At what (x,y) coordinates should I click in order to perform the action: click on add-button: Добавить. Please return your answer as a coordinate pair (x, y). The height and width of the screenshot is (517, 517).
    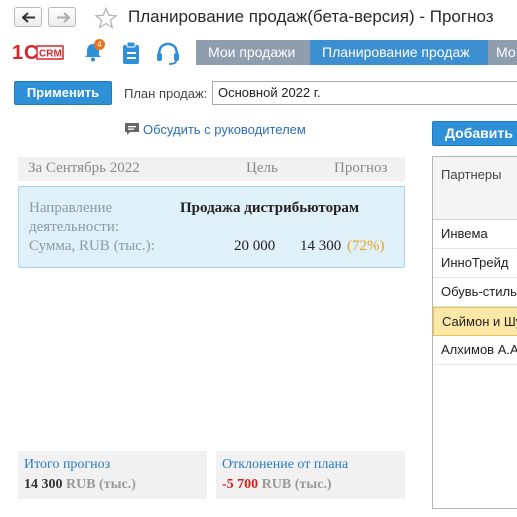
    Looking at the image, I should click on (474, 133).